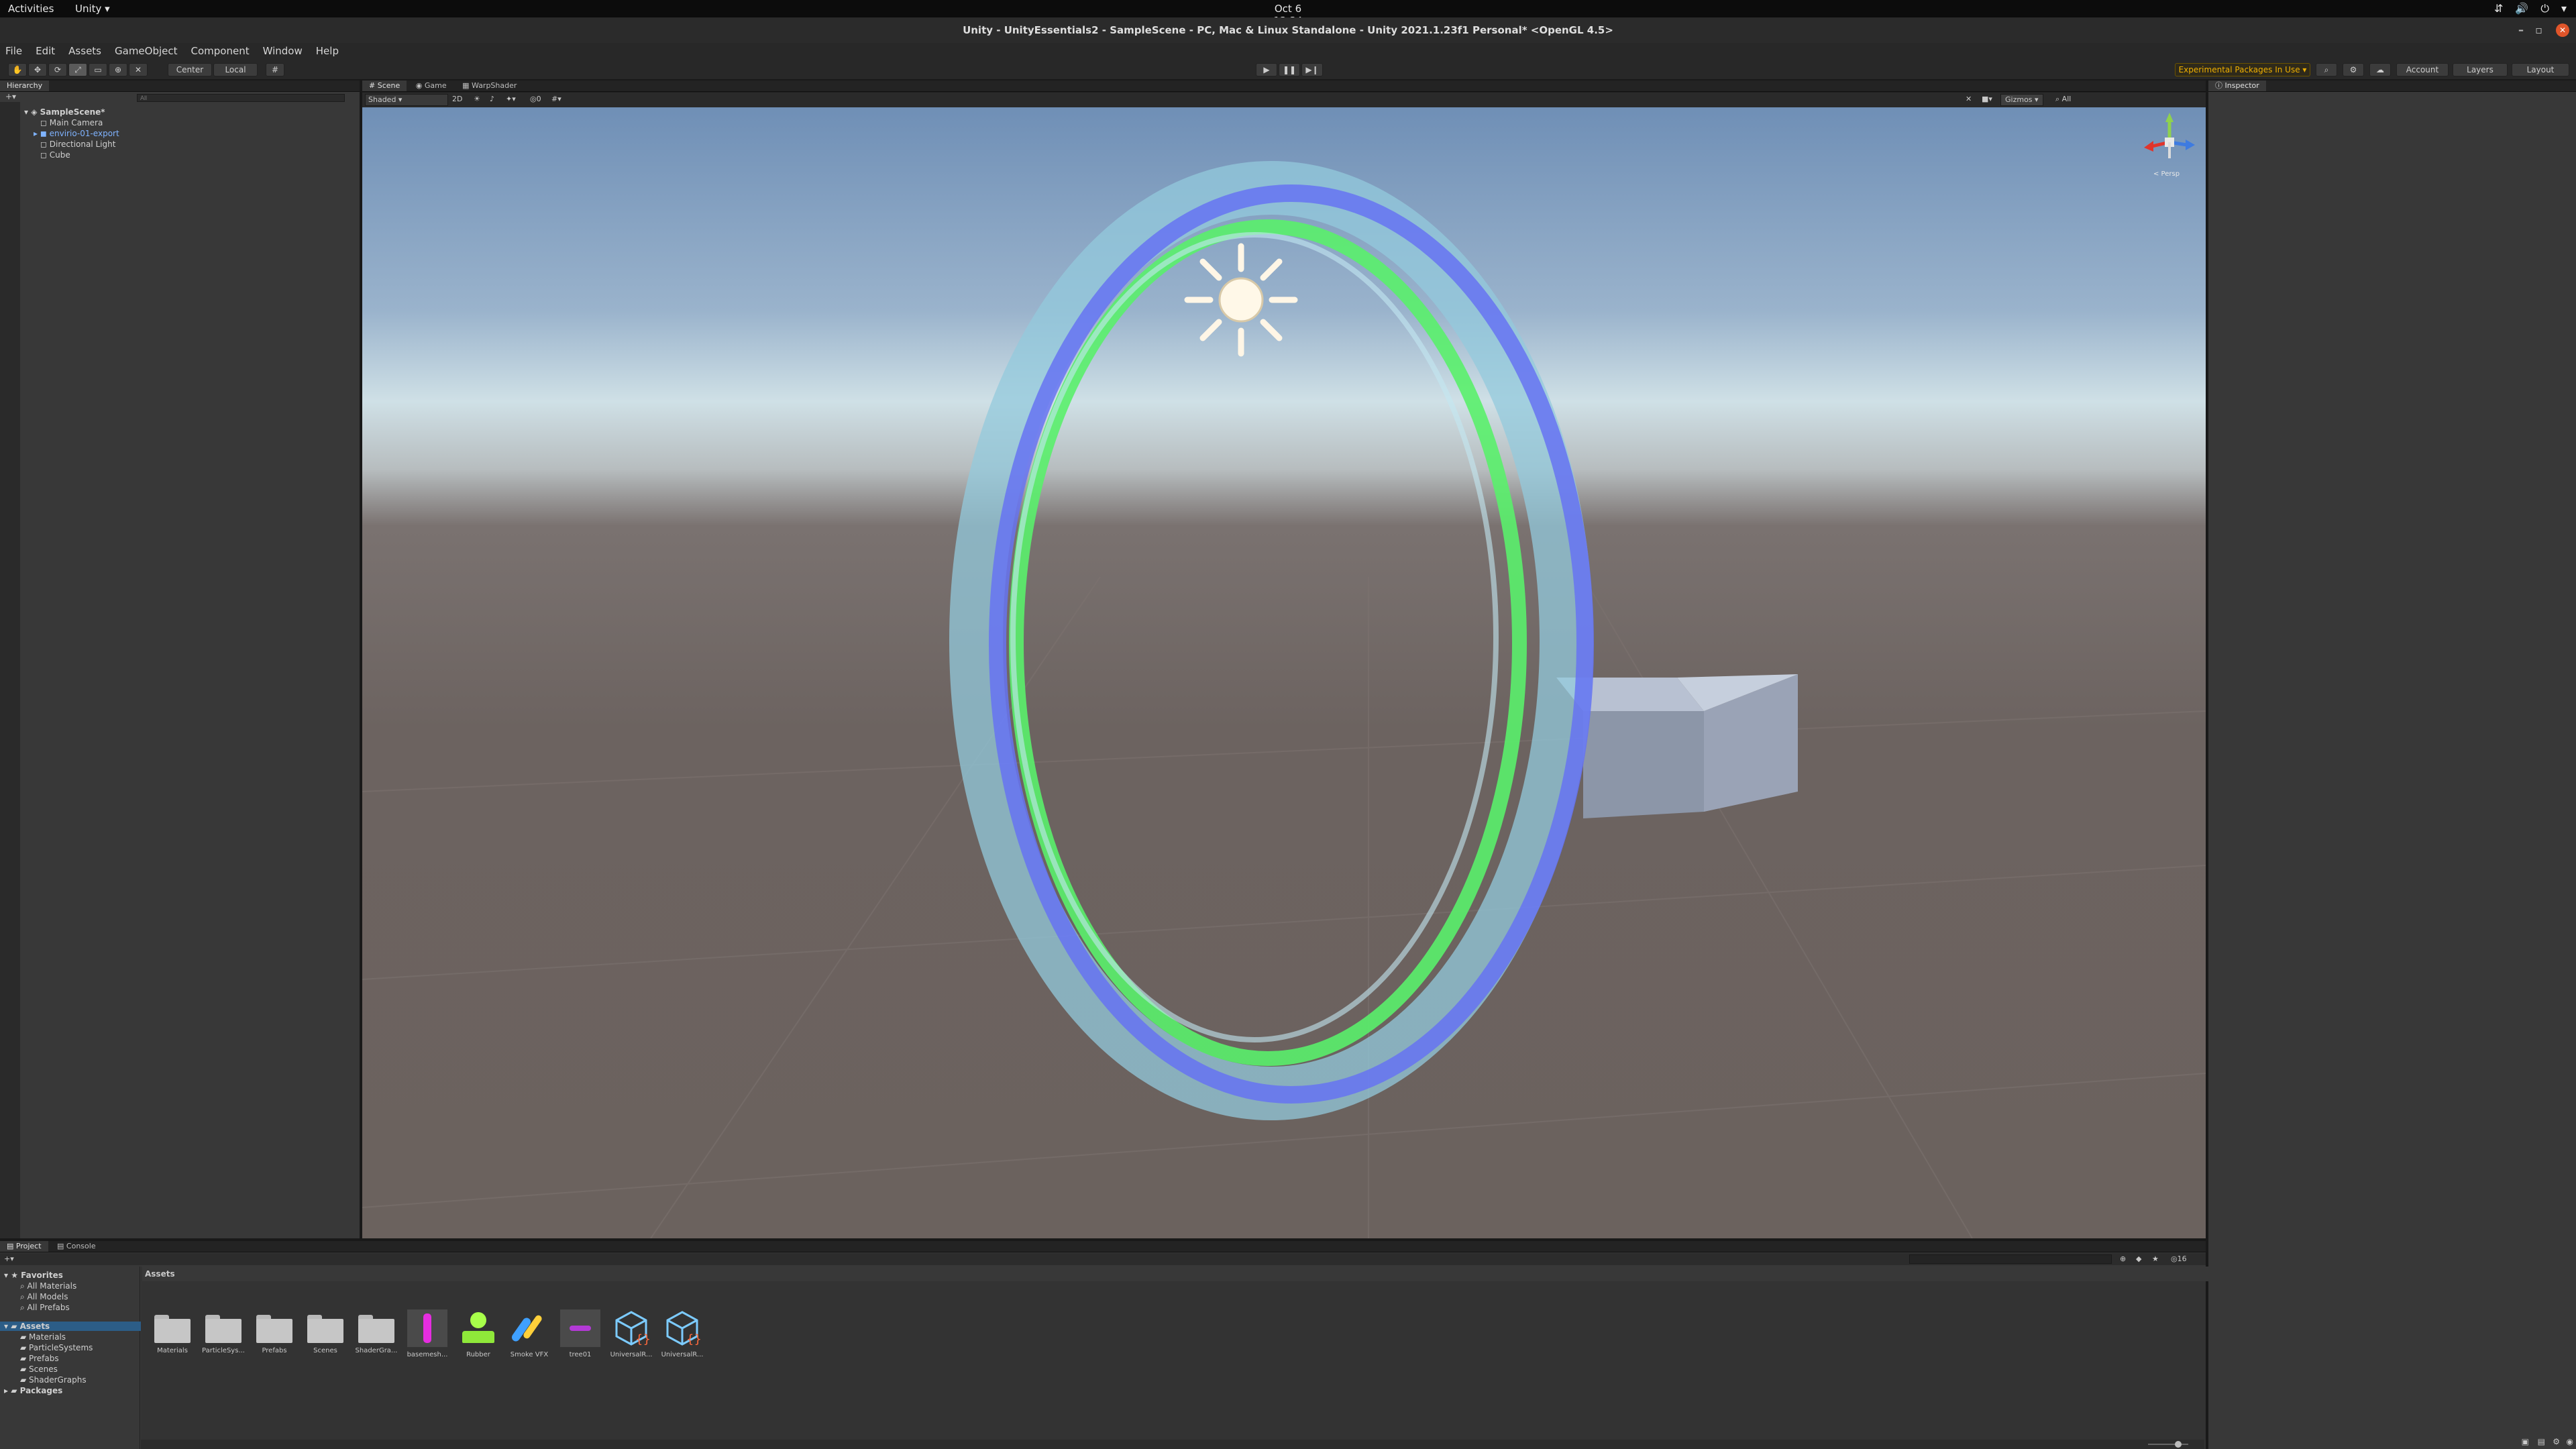 The image size is (2576, 1449). What do you see at coordinates (33, 1390) in the screenshot?
I see `packages-node: ▸ ▰ Packages` at bounding box center [33, 1390].